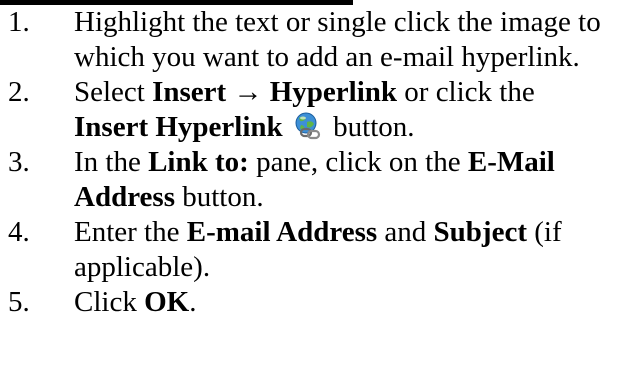  What do you see at coordinates (167, 302) in the screenshot?
I see `ok-button-name: OK` at bounding box center [167, 302].